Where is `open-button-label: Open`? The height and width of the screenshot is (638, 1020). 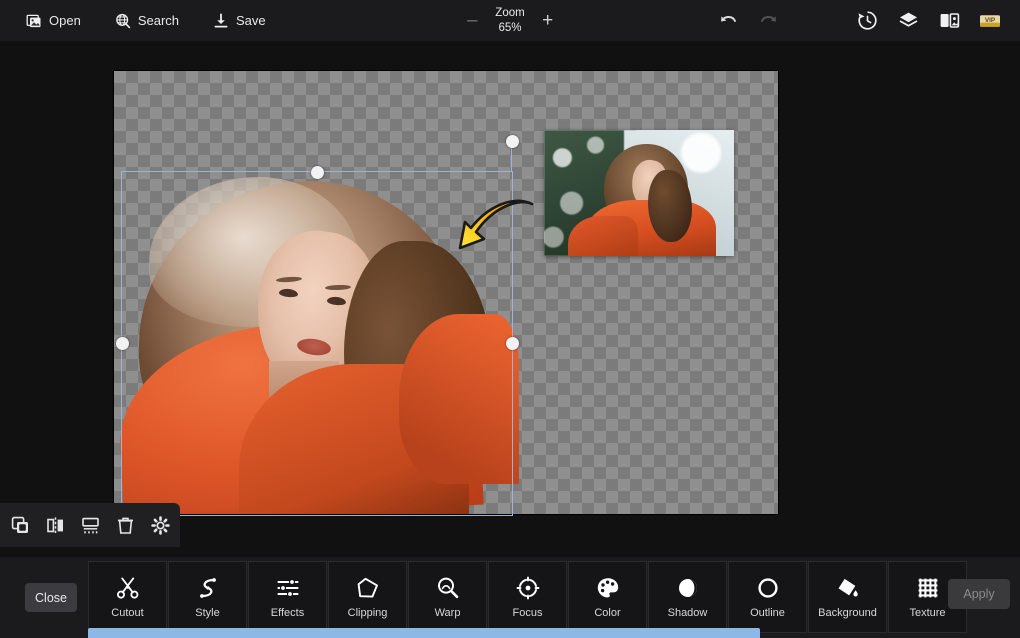 open-button-label: Open is located at coordinates (65, 20).